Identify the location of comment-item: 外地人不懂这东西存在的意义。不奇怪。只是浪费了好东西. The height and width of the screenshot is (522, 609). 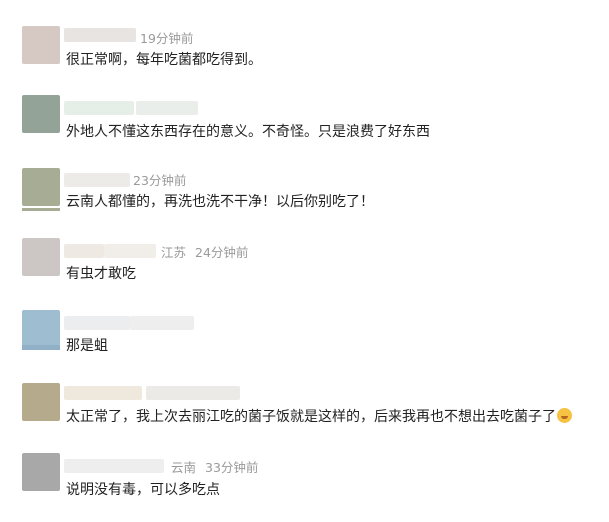
(304, 128).